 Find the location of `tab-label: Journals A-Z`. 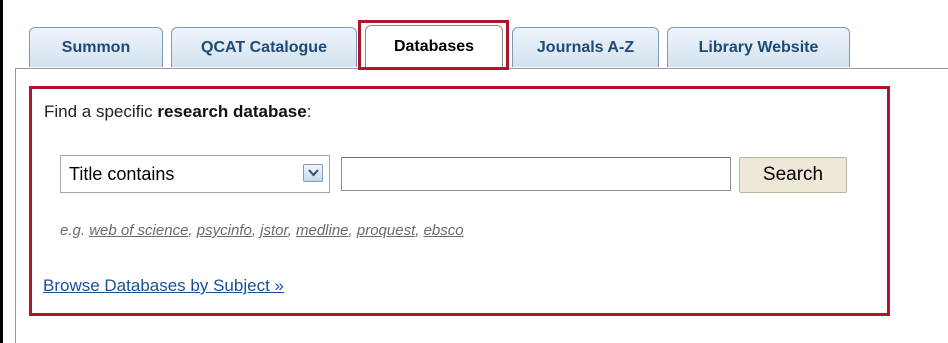

tab-label: Journals A-Z is located at coordinates (585, 47).